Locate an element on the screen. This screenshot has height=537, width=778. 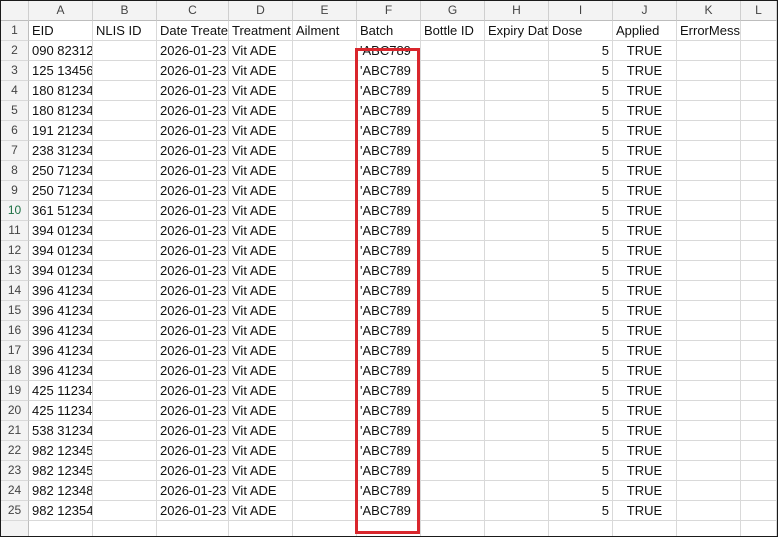
column-header-a: A is located at coordinates (61, 11).